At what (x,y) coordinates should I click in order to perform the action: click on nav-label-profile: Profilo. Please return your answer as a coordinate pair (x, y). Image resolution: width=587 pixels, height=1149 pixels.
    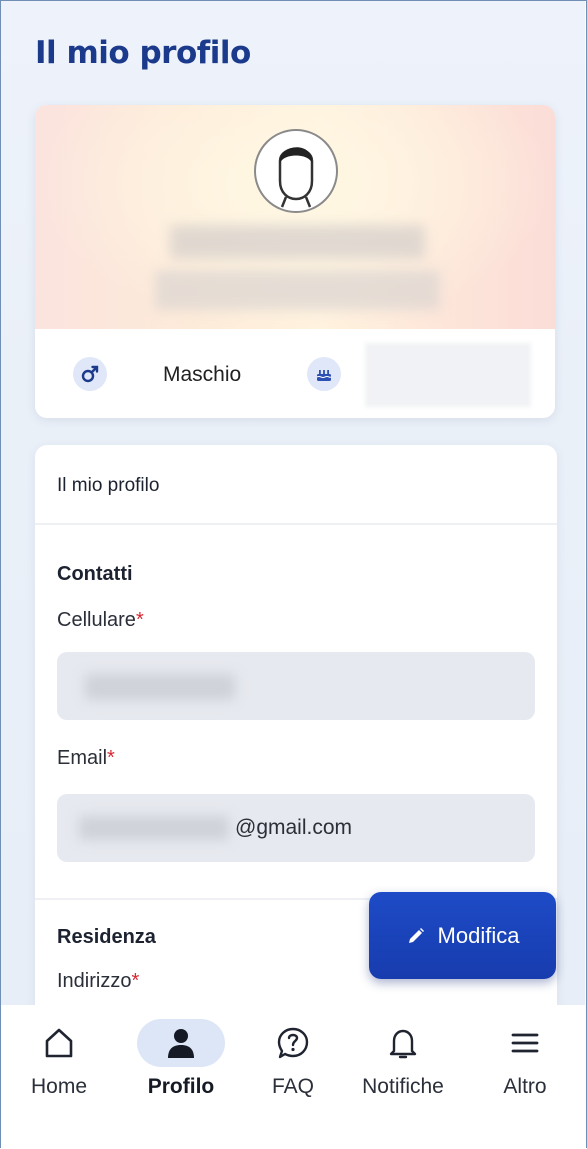
    Looking at the image, I should click on (181, 1086).